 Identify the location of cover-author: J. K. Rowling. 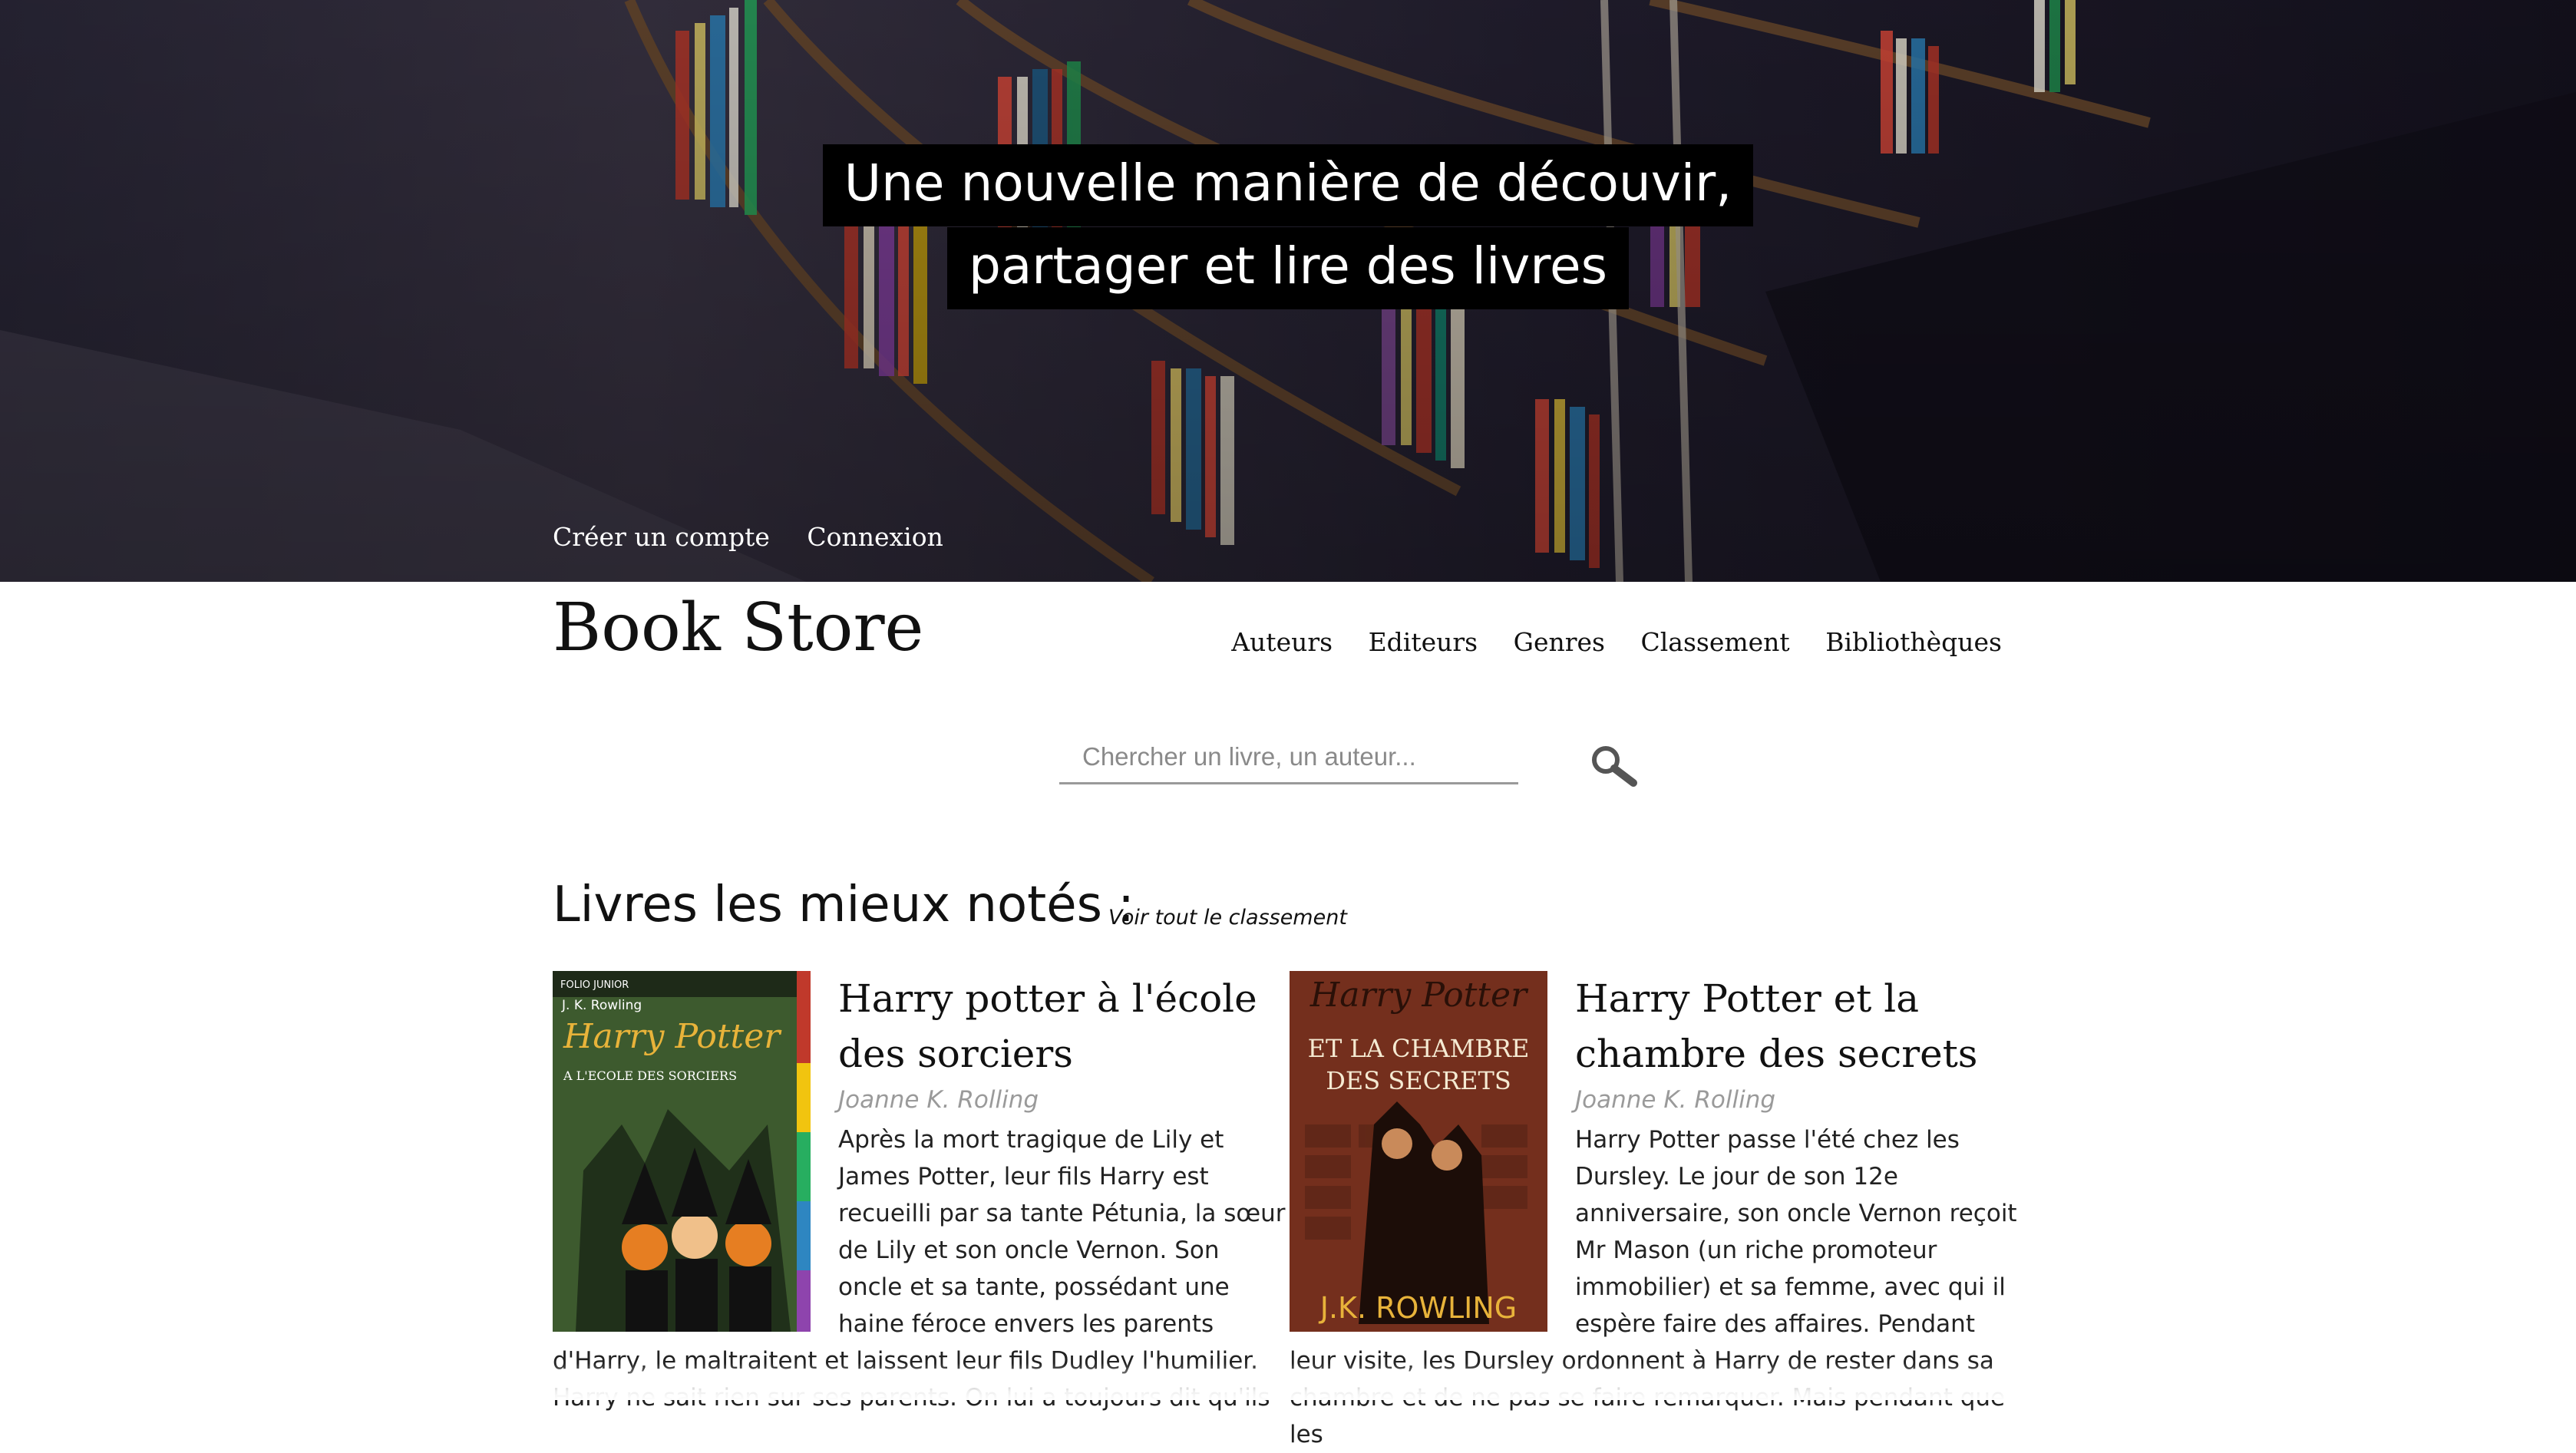
(601, 1005).